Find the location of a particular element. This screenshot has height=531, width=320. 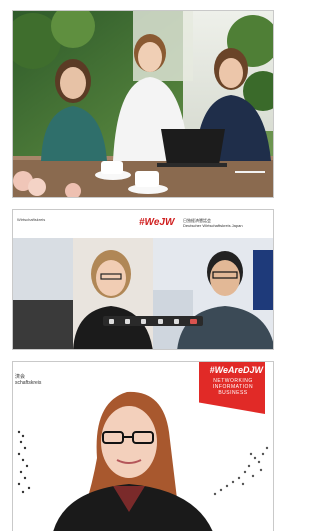

background-text: 済会 schaftskreis is located at coordinates (28, 380).